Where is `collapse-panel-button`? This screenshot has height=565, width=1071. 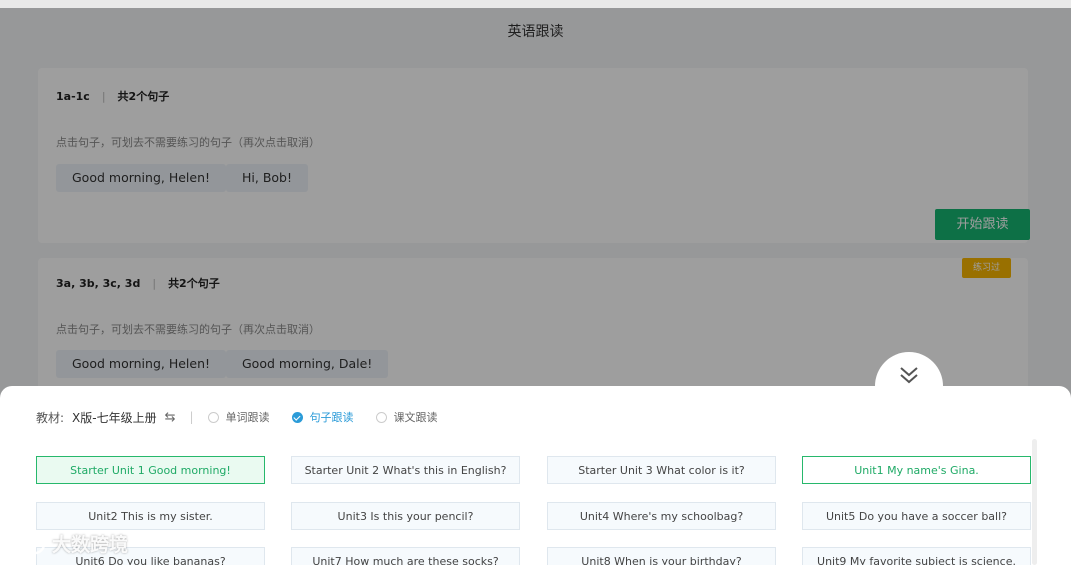 collapse-panel-button is located at coordinates (909, 386).